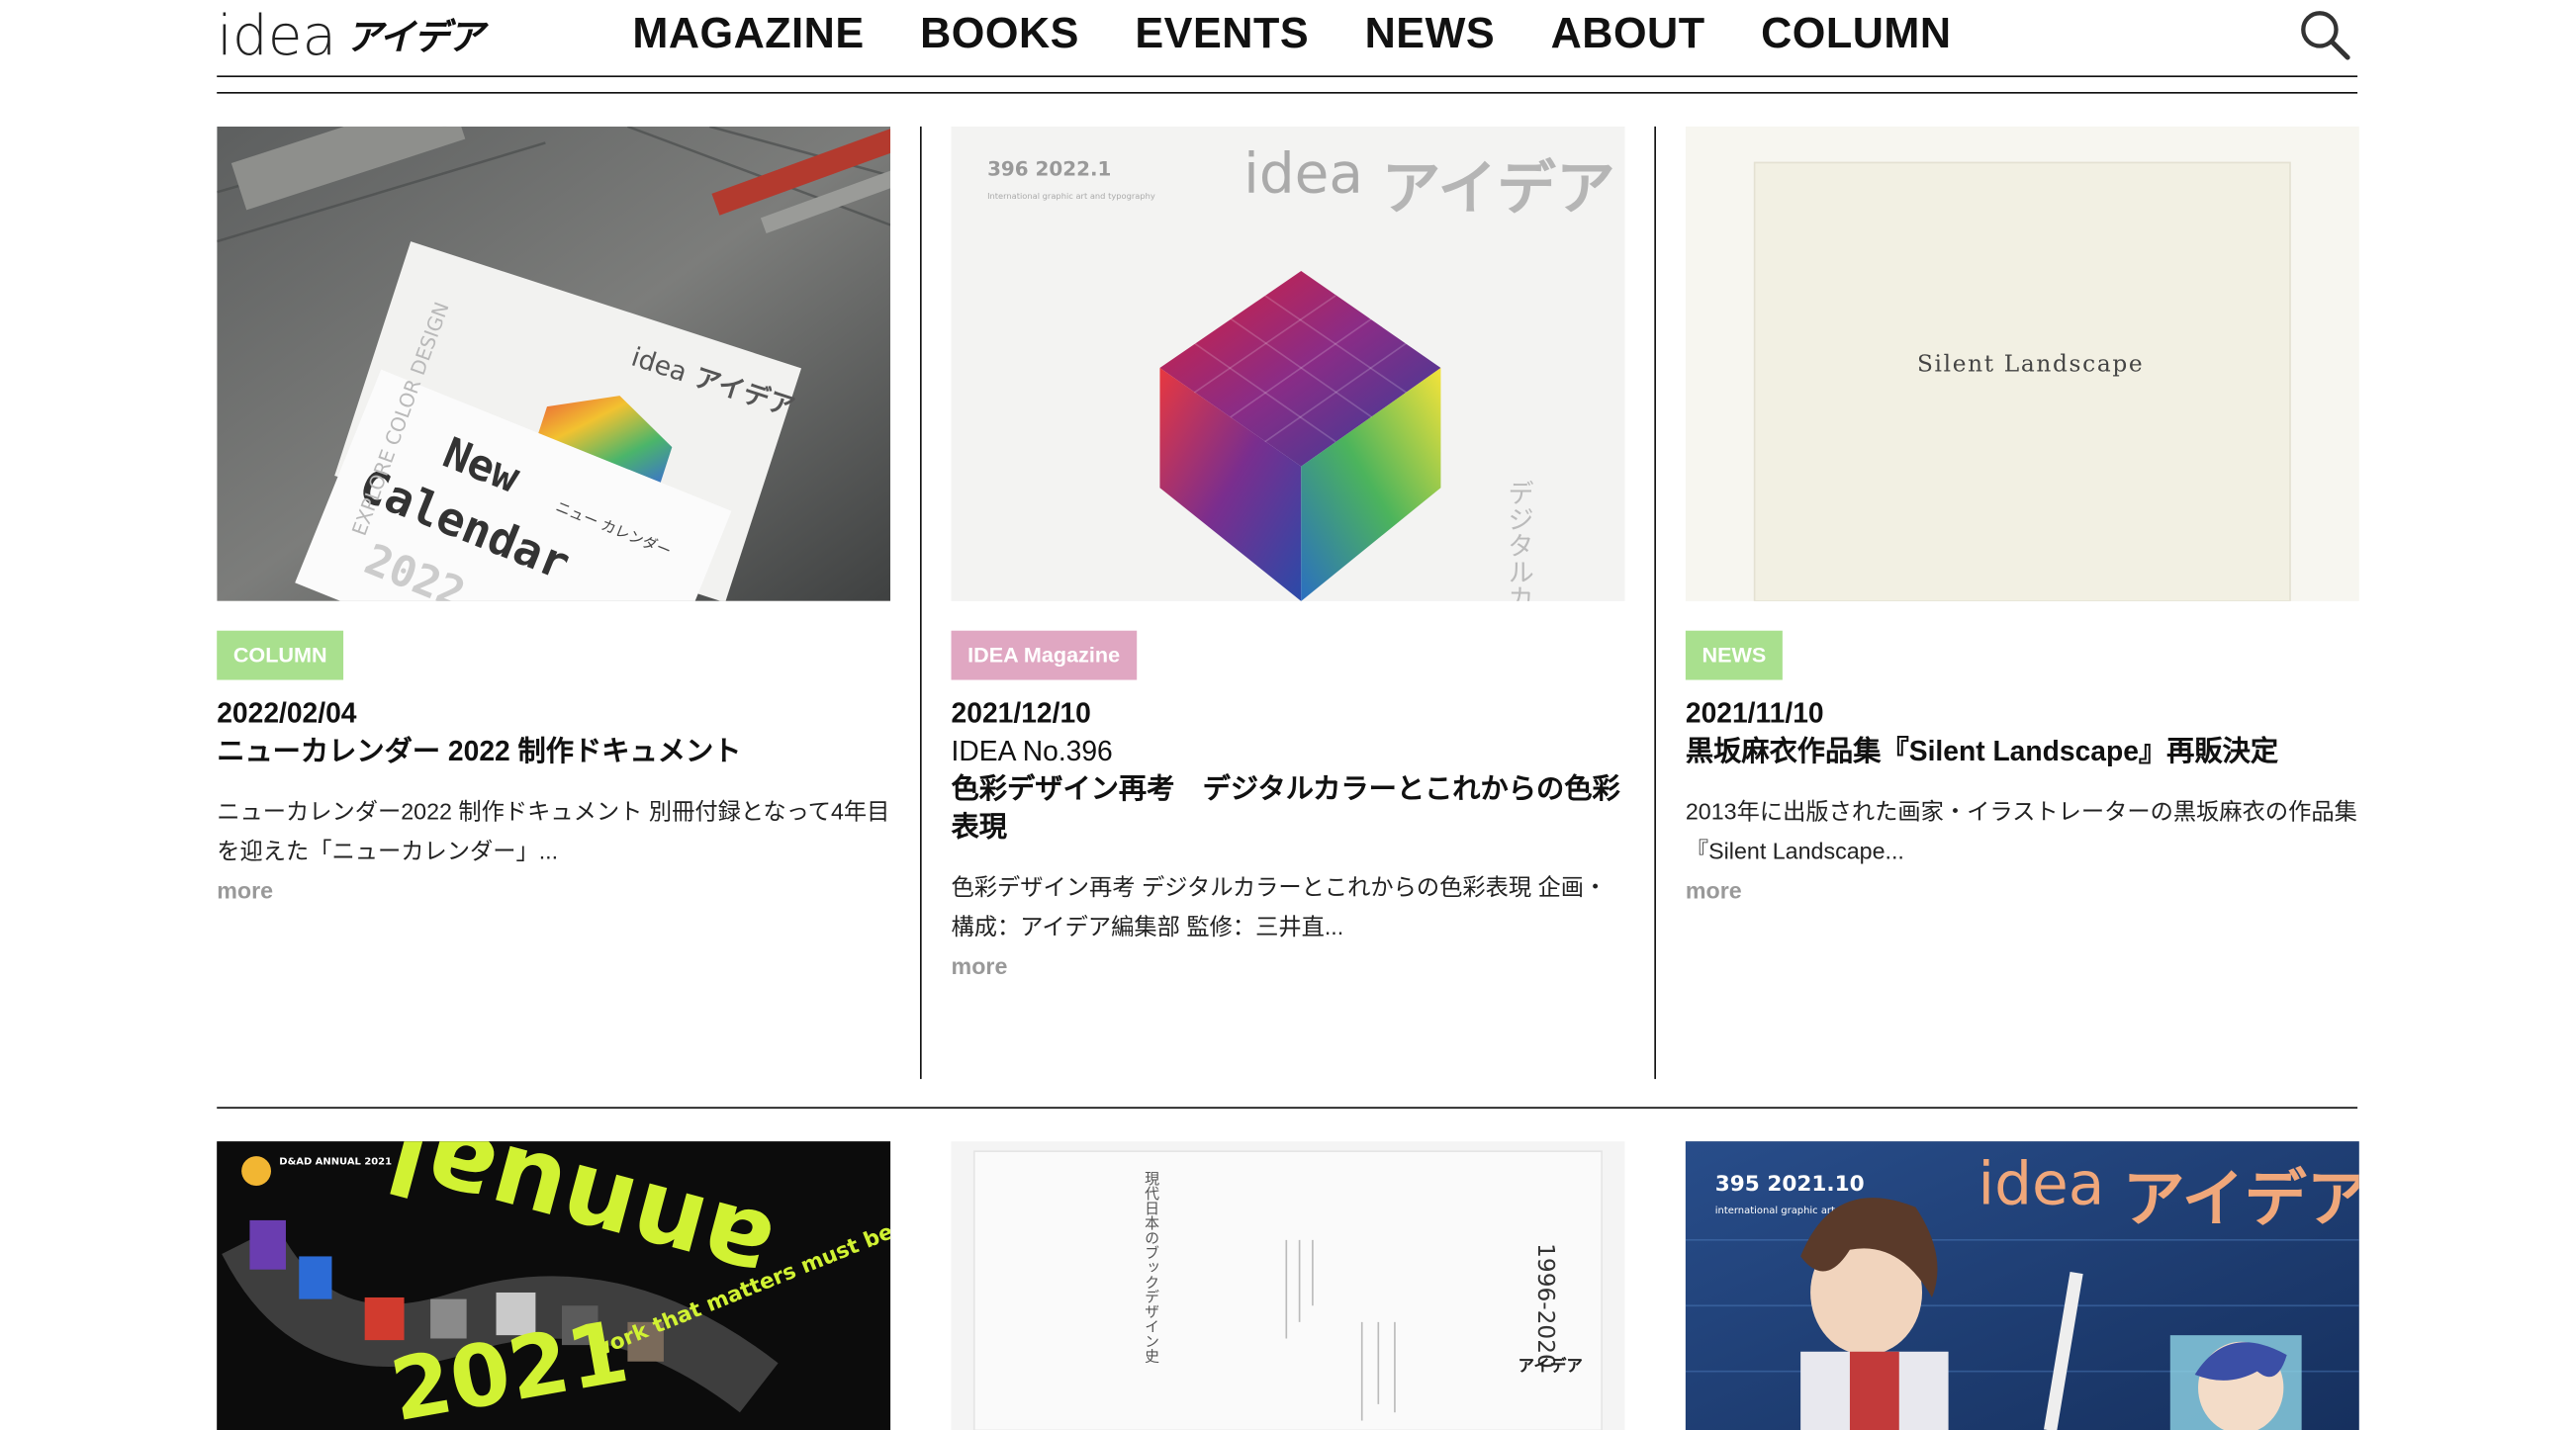  What do you see at coordinates (2022, 752) in the screenshot?
I see `article-title: 黒坂麻衣作品集『Silent Landscape』再販決定` at bounding box center [2022, 752].